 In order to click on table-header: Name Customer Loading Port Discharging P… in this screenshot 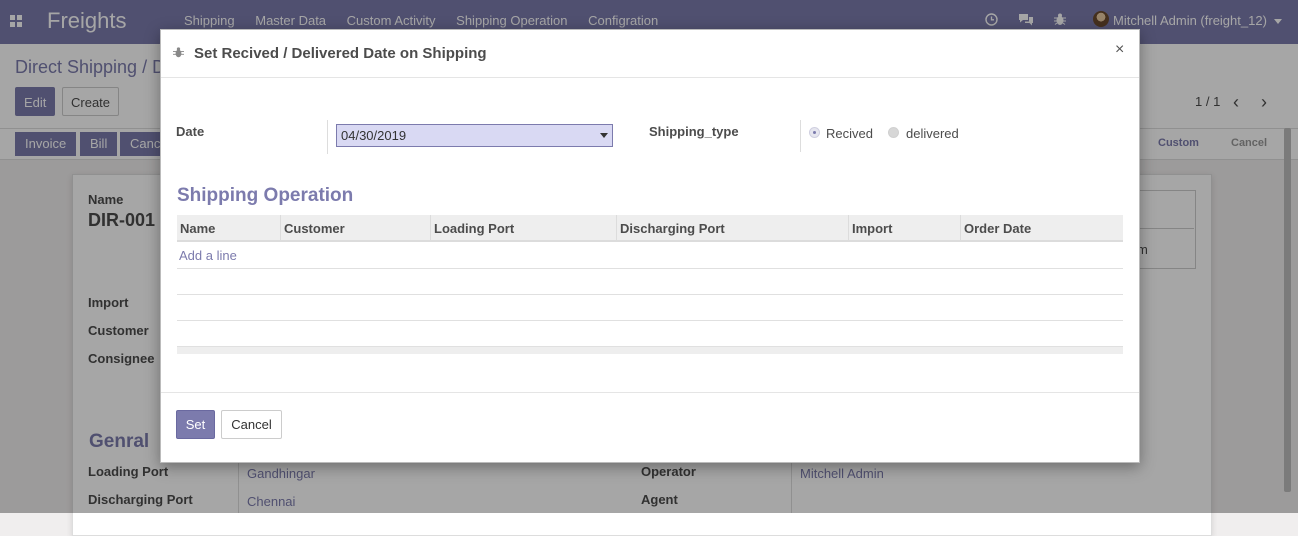, I will do `click(650, 228)`.